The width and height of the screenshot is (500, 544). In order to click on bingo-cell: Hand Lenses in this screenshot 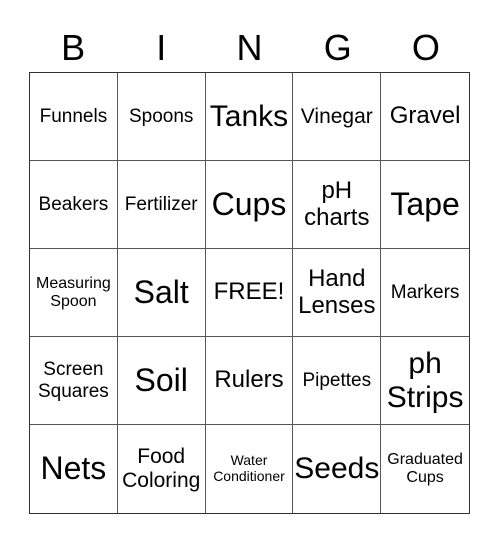, I will do `click(337, 293)`.